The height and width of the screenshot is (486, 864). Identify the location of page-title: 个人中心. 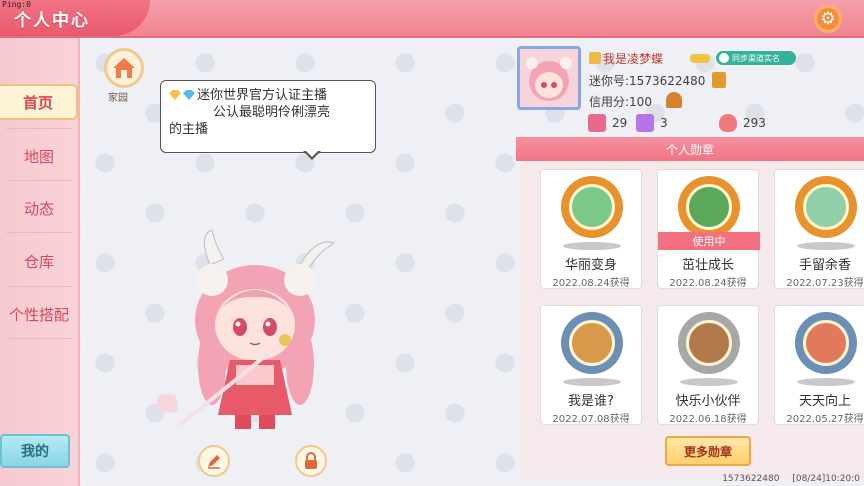
(52, 21).